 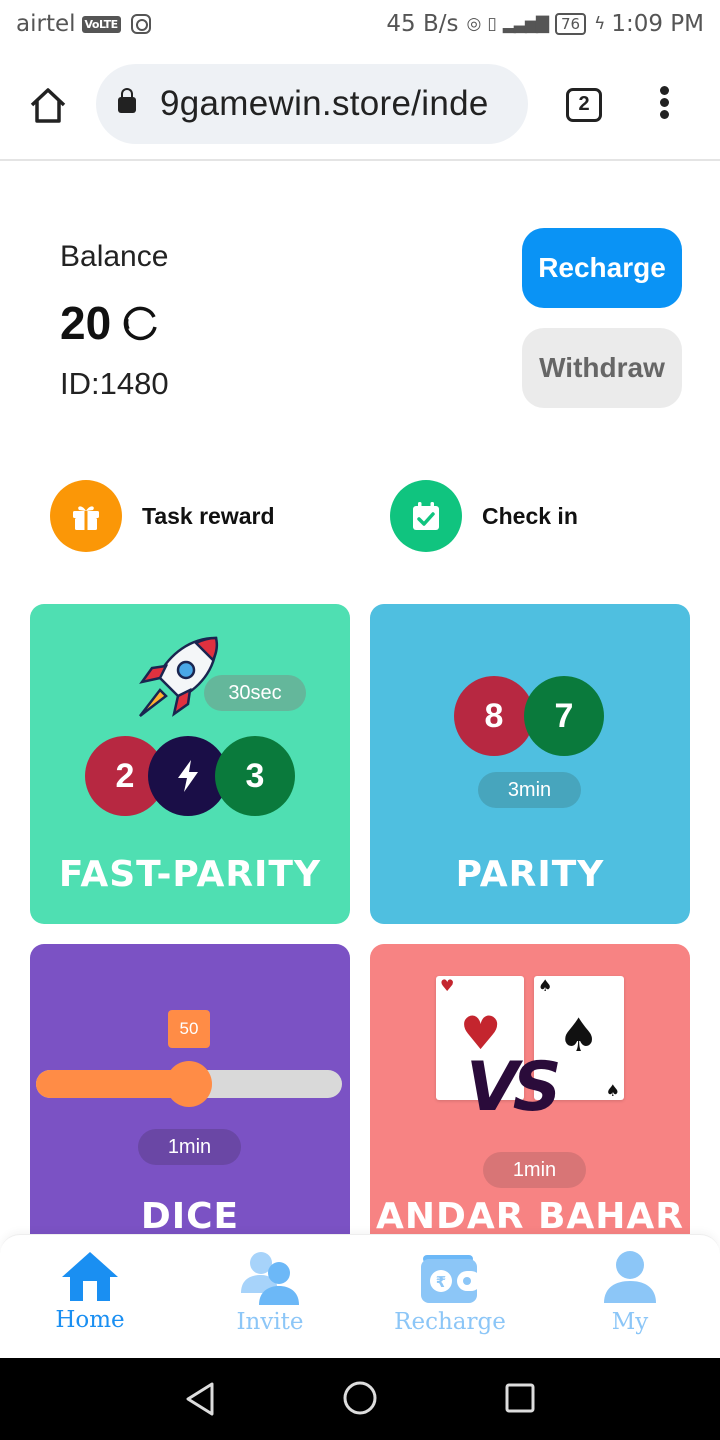 What do you see at coordinates (530, 874) in the screenshot?
I see `parity-title: PARITY` at bounding box center [530, 874].